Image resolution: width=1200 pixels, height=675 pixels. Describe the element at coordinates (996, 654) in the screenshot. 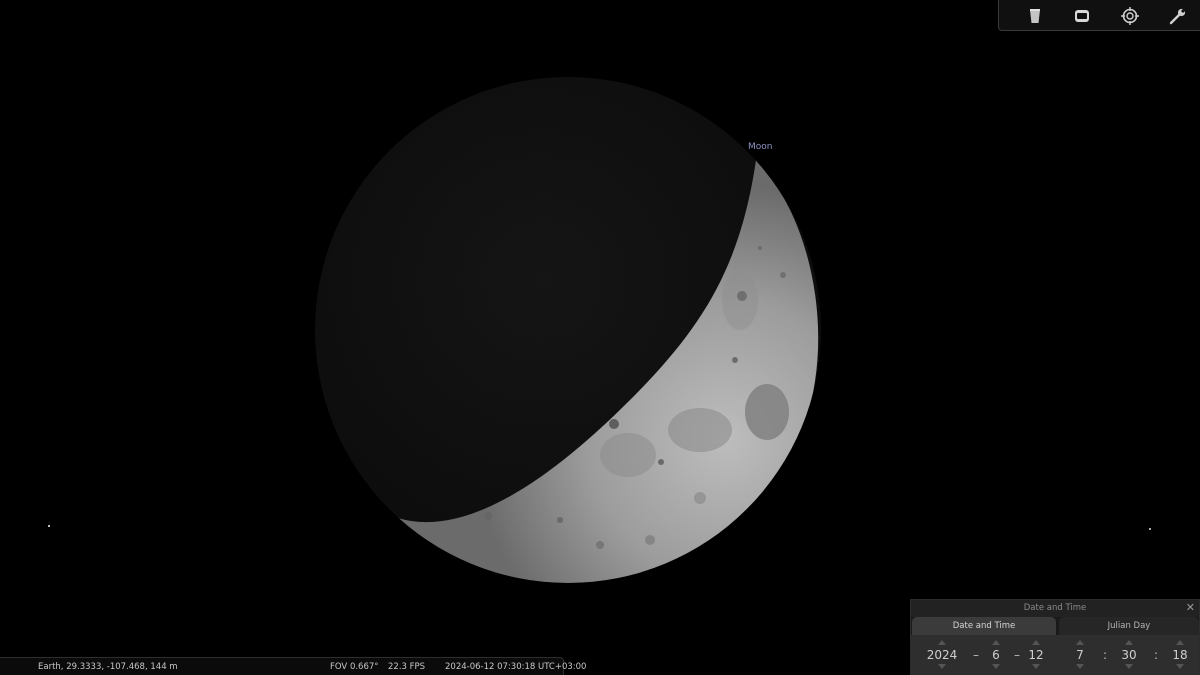

I see `month-spinner: 6` at that location.